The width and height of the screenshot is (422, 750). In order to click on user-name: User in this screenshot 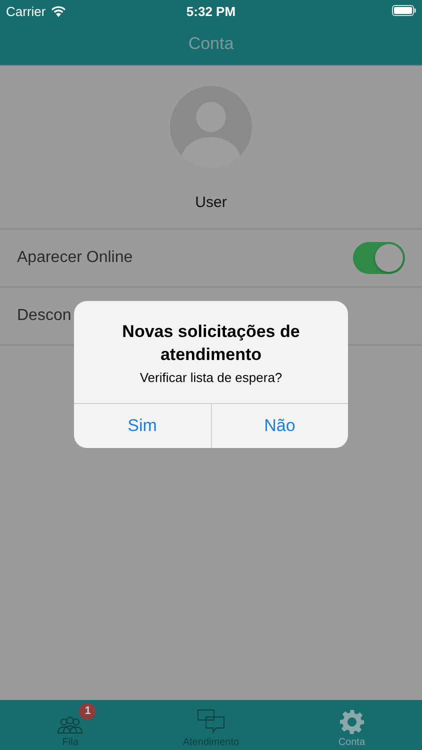, I will do `click(211, 202)`.